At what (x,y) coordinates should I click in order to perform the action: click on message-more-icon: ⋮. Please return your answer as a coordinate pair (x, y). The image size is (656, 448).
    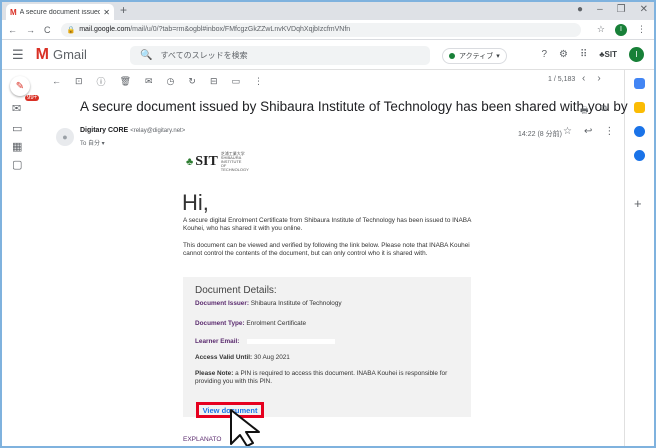
    Looking at the image, I should click on (609, 131).